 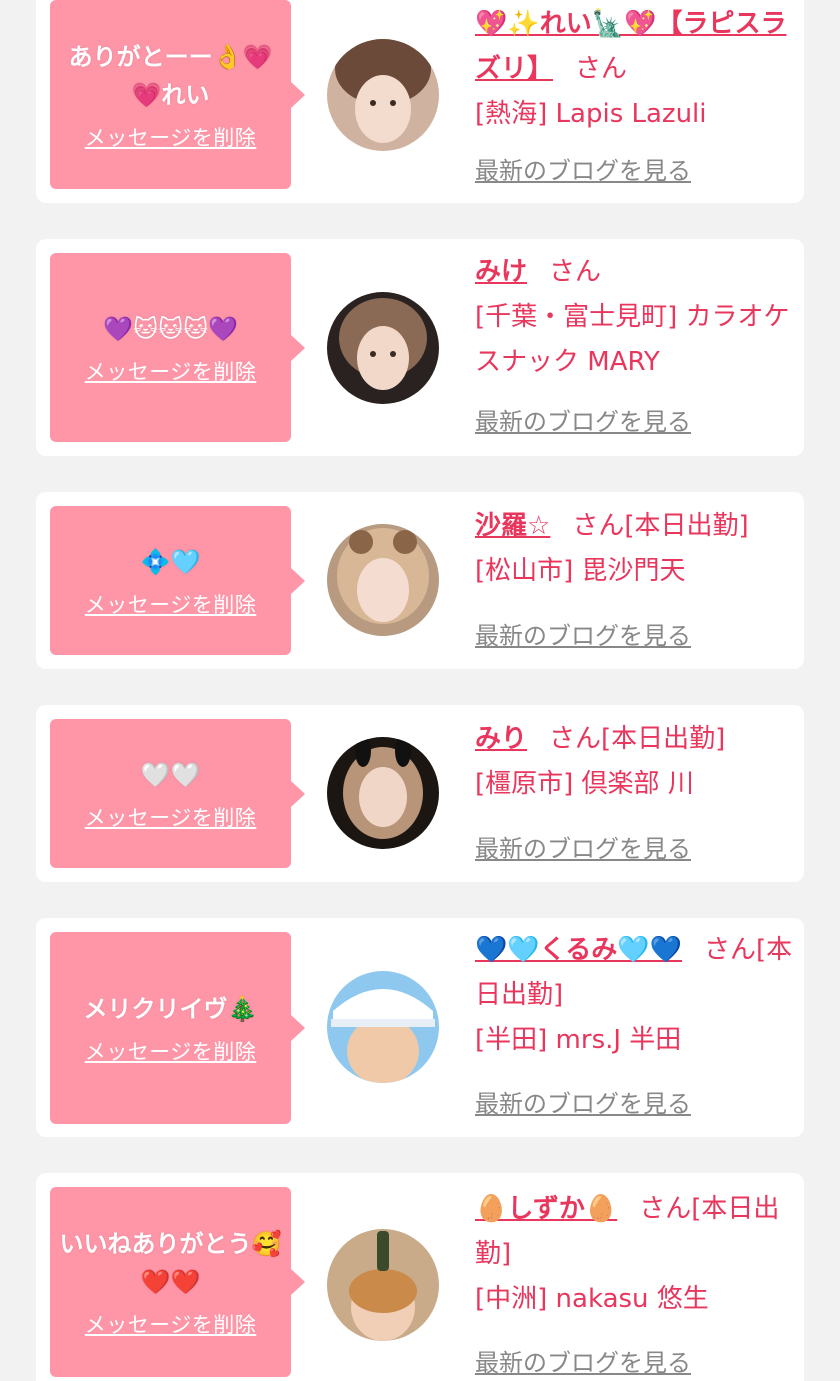 I want to click on shop-info: [熱海] Lapis Lazuli, so click(x=591, y=114).